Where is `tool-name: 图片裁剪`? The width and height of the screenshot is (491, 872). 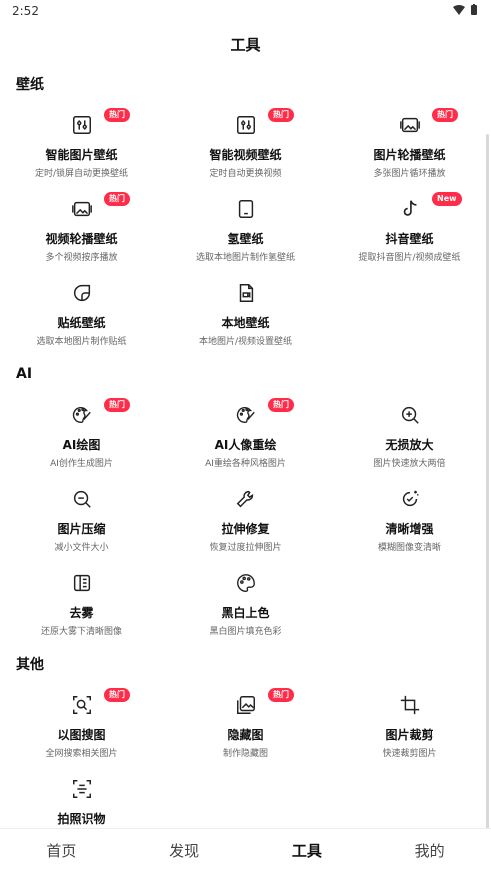
tool-name: 图片裁剪 is located at coordinates (409, 735).